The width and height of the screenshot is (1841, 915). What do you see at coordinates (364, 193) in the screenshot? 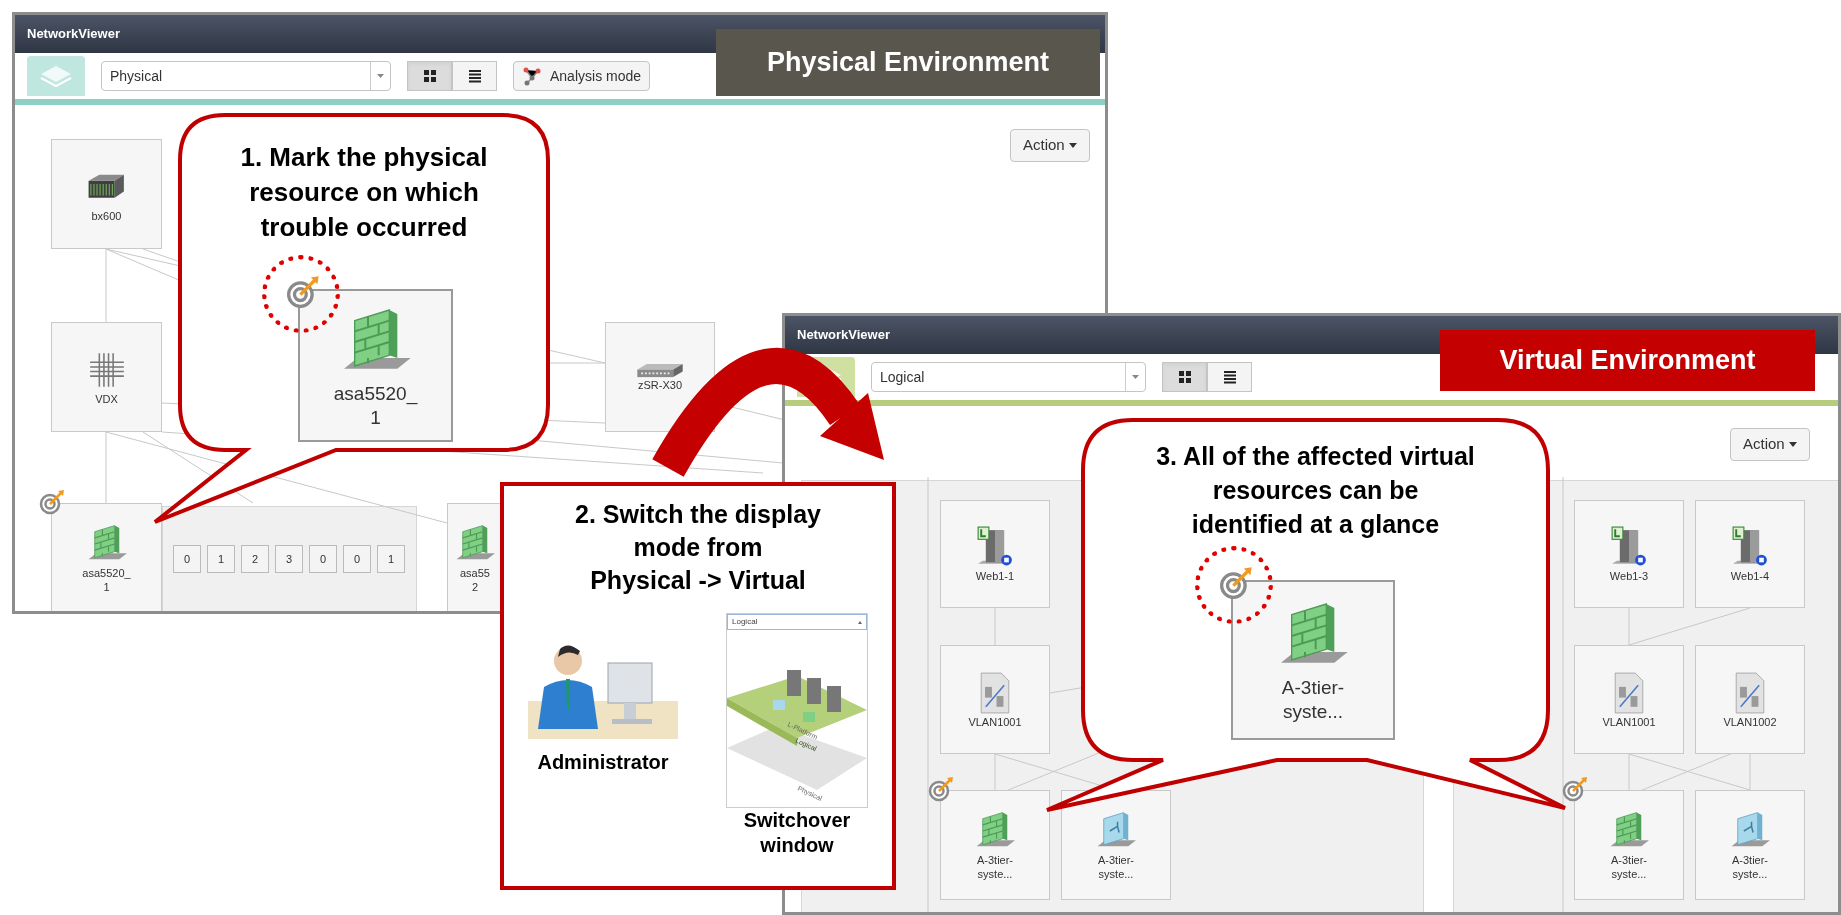
I see `callout-text: 1. Mark the physical resource on which trouble occurred` at bounding box center [364, 193].